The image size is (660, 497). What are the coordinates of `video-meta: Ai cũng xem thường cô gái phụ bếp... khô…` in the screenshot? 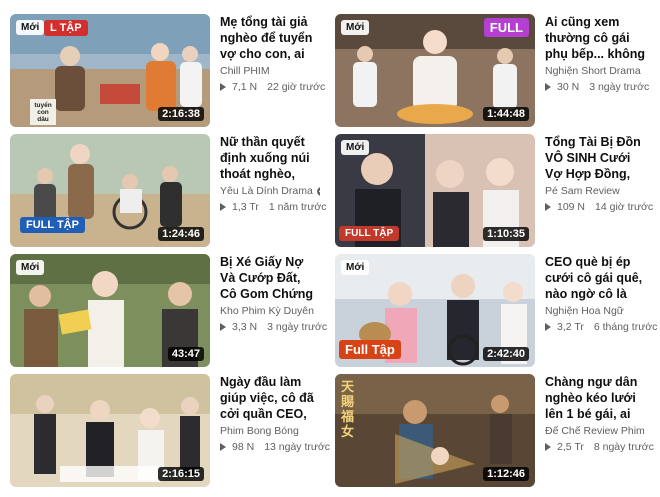 It's located at (597, 70).